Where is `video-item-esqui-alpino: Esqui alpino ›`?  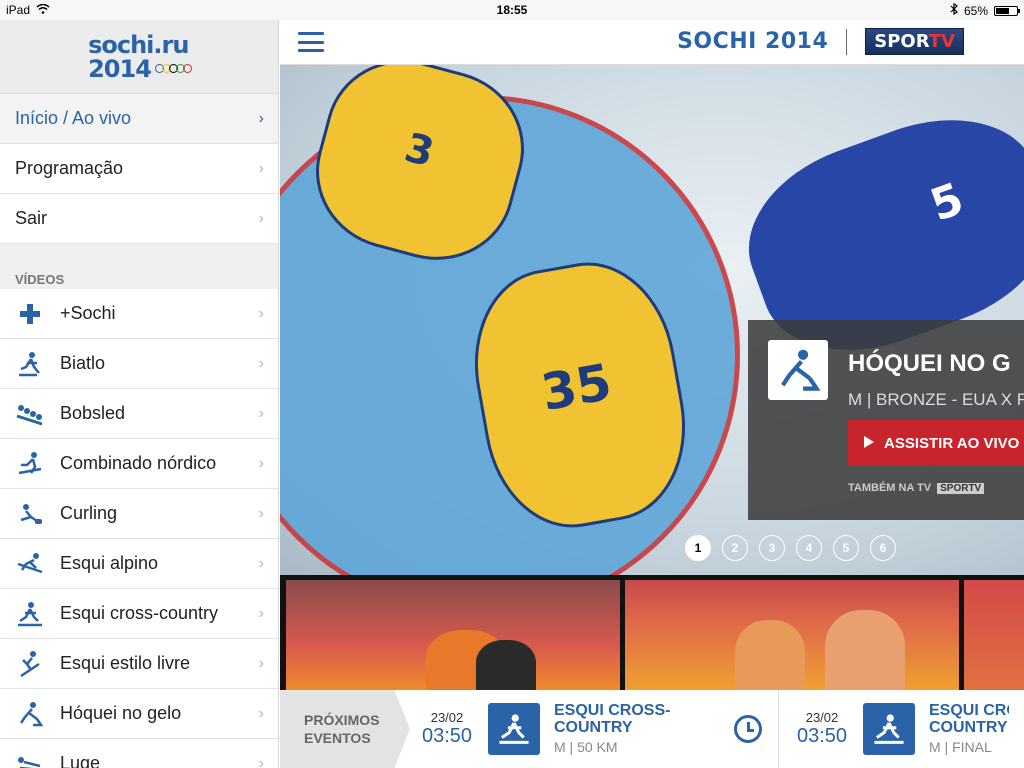 video-item-esqui-alpino: Esqui alpino › is located at coordinates (139, 564).